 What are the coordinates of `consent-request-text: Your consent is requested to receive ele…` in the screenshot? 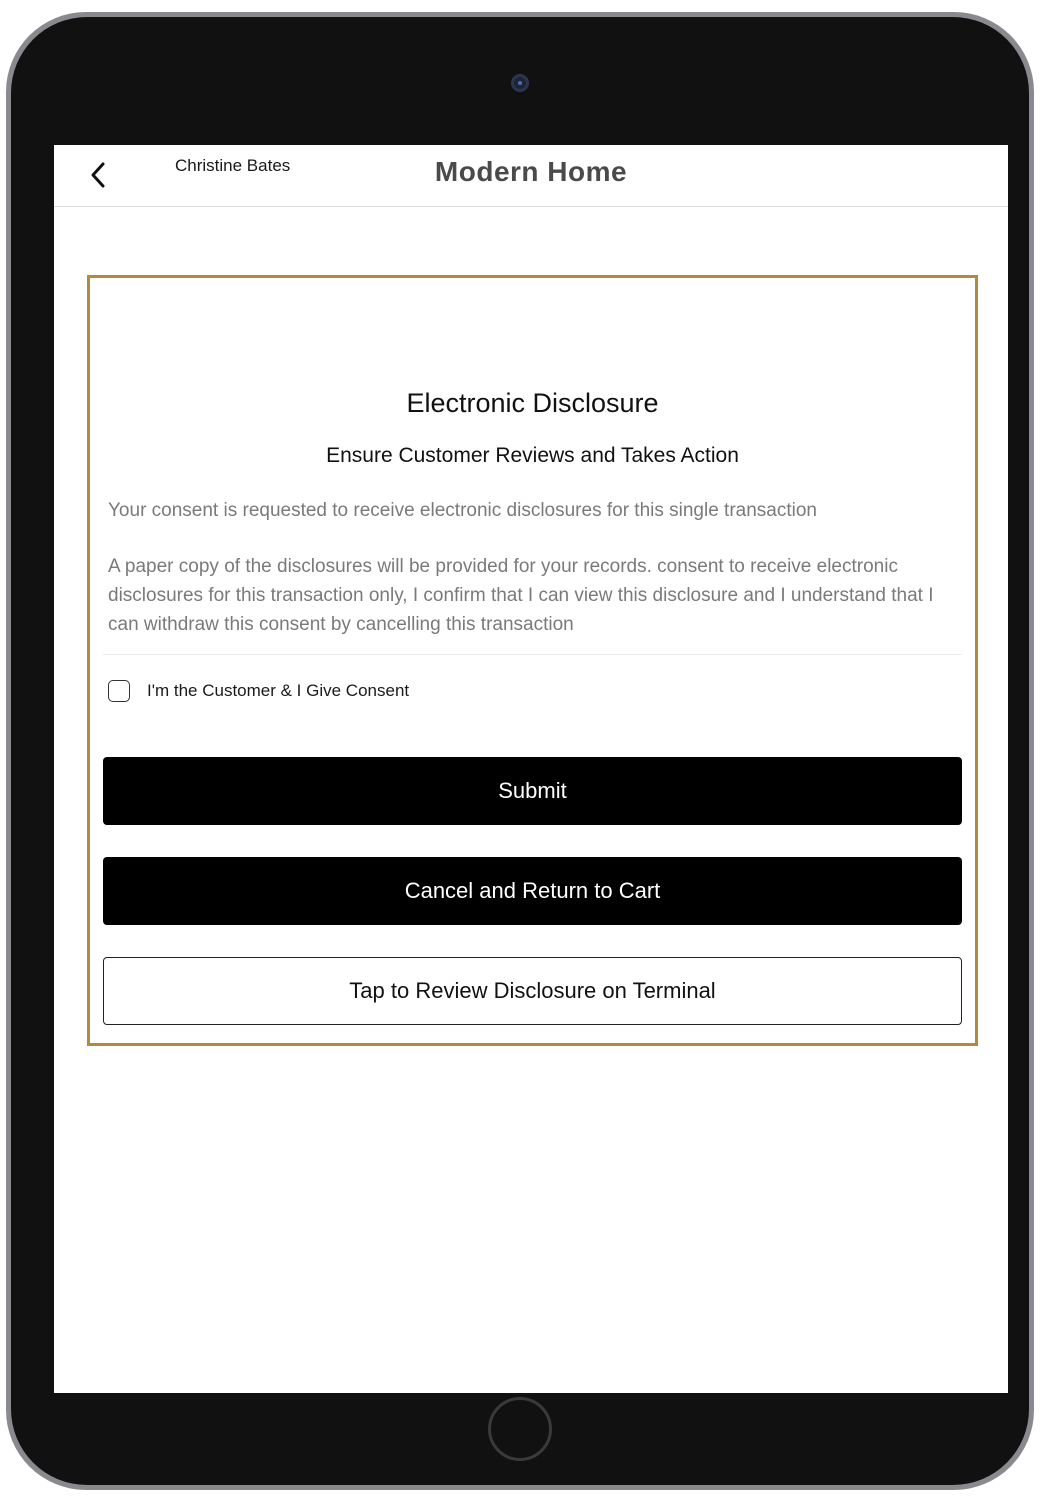 It's located at (463, 510).